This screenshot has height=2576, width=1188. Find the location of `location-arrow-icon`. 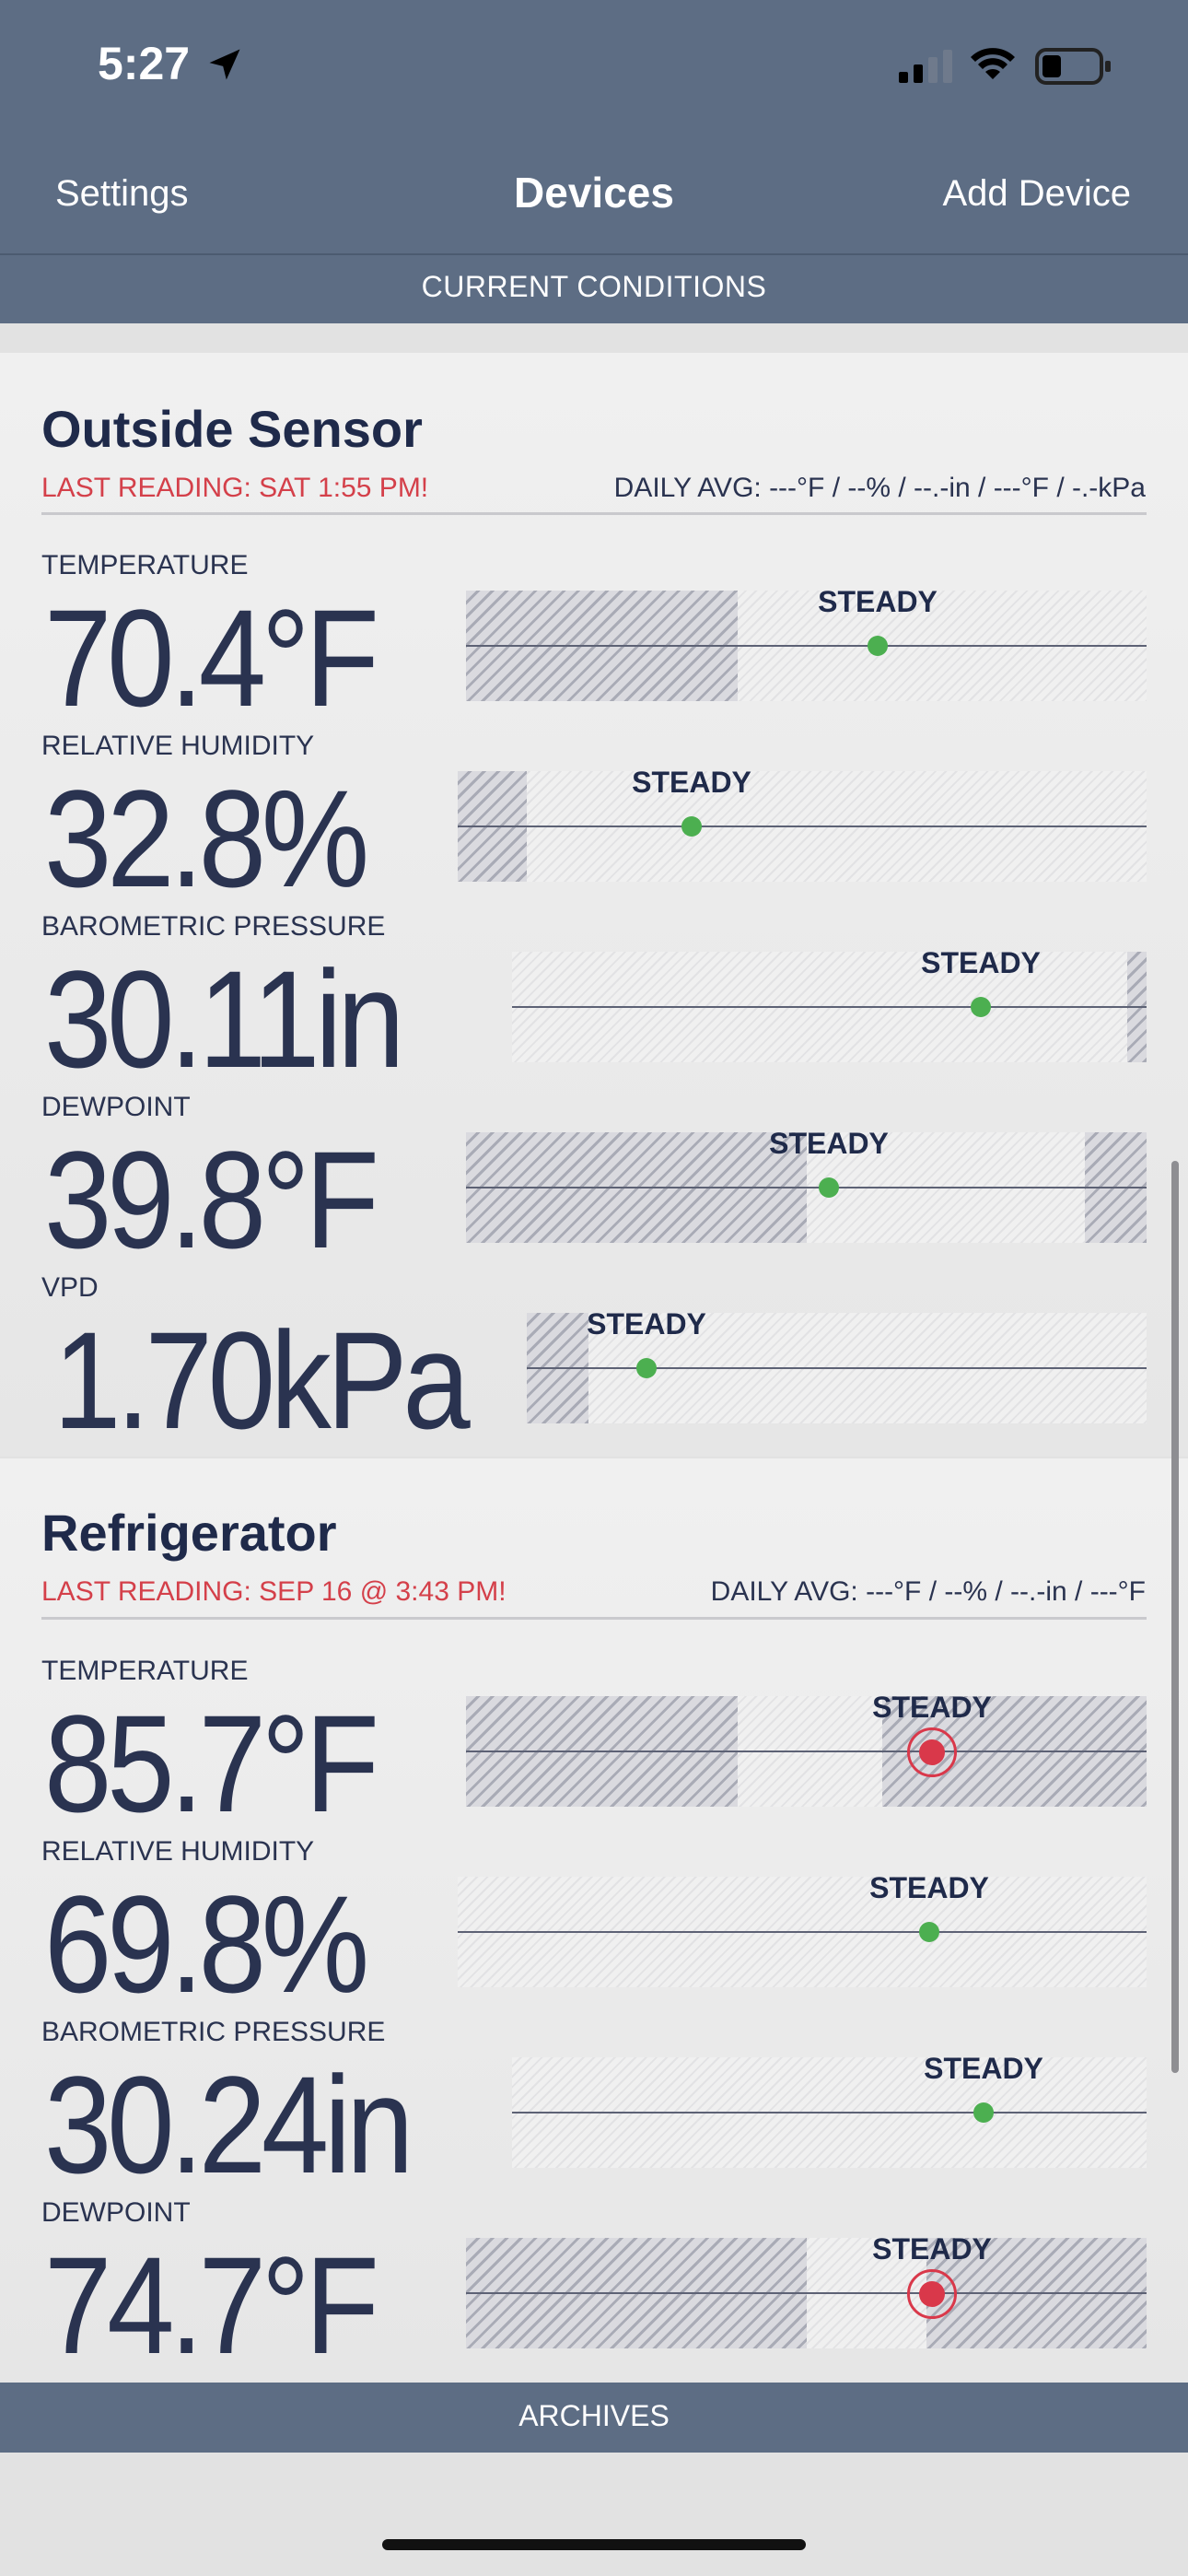

location-arrow-icon is located at coordinates (224, 64).